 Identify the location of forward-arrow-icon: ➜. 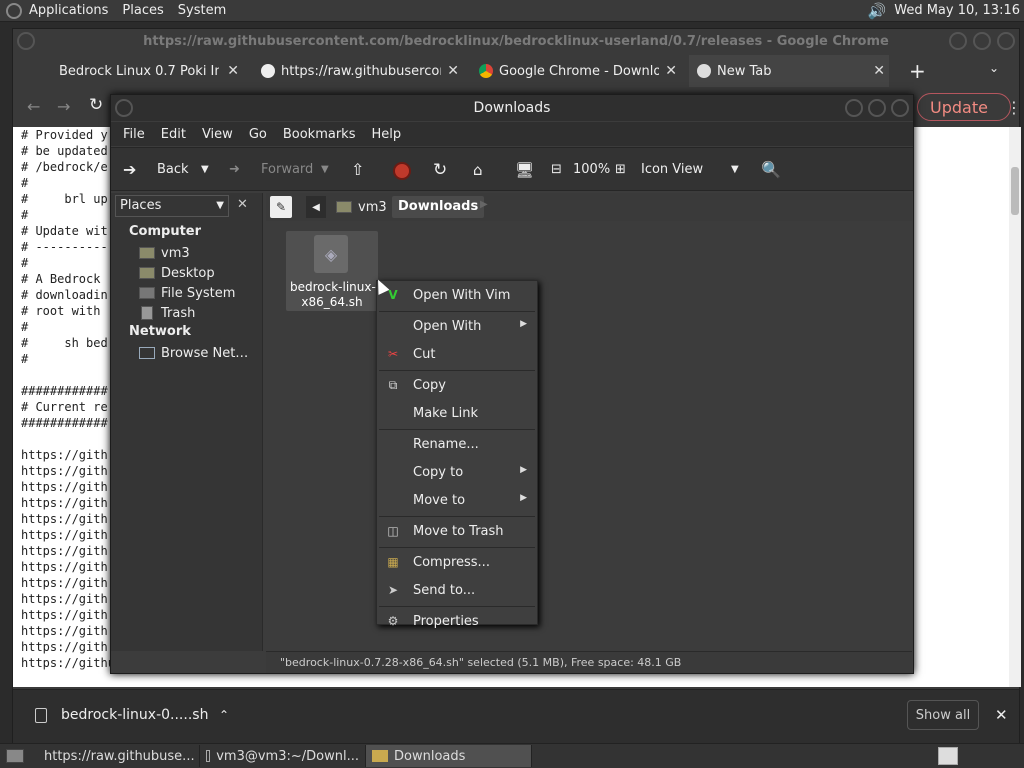
(234, 170).